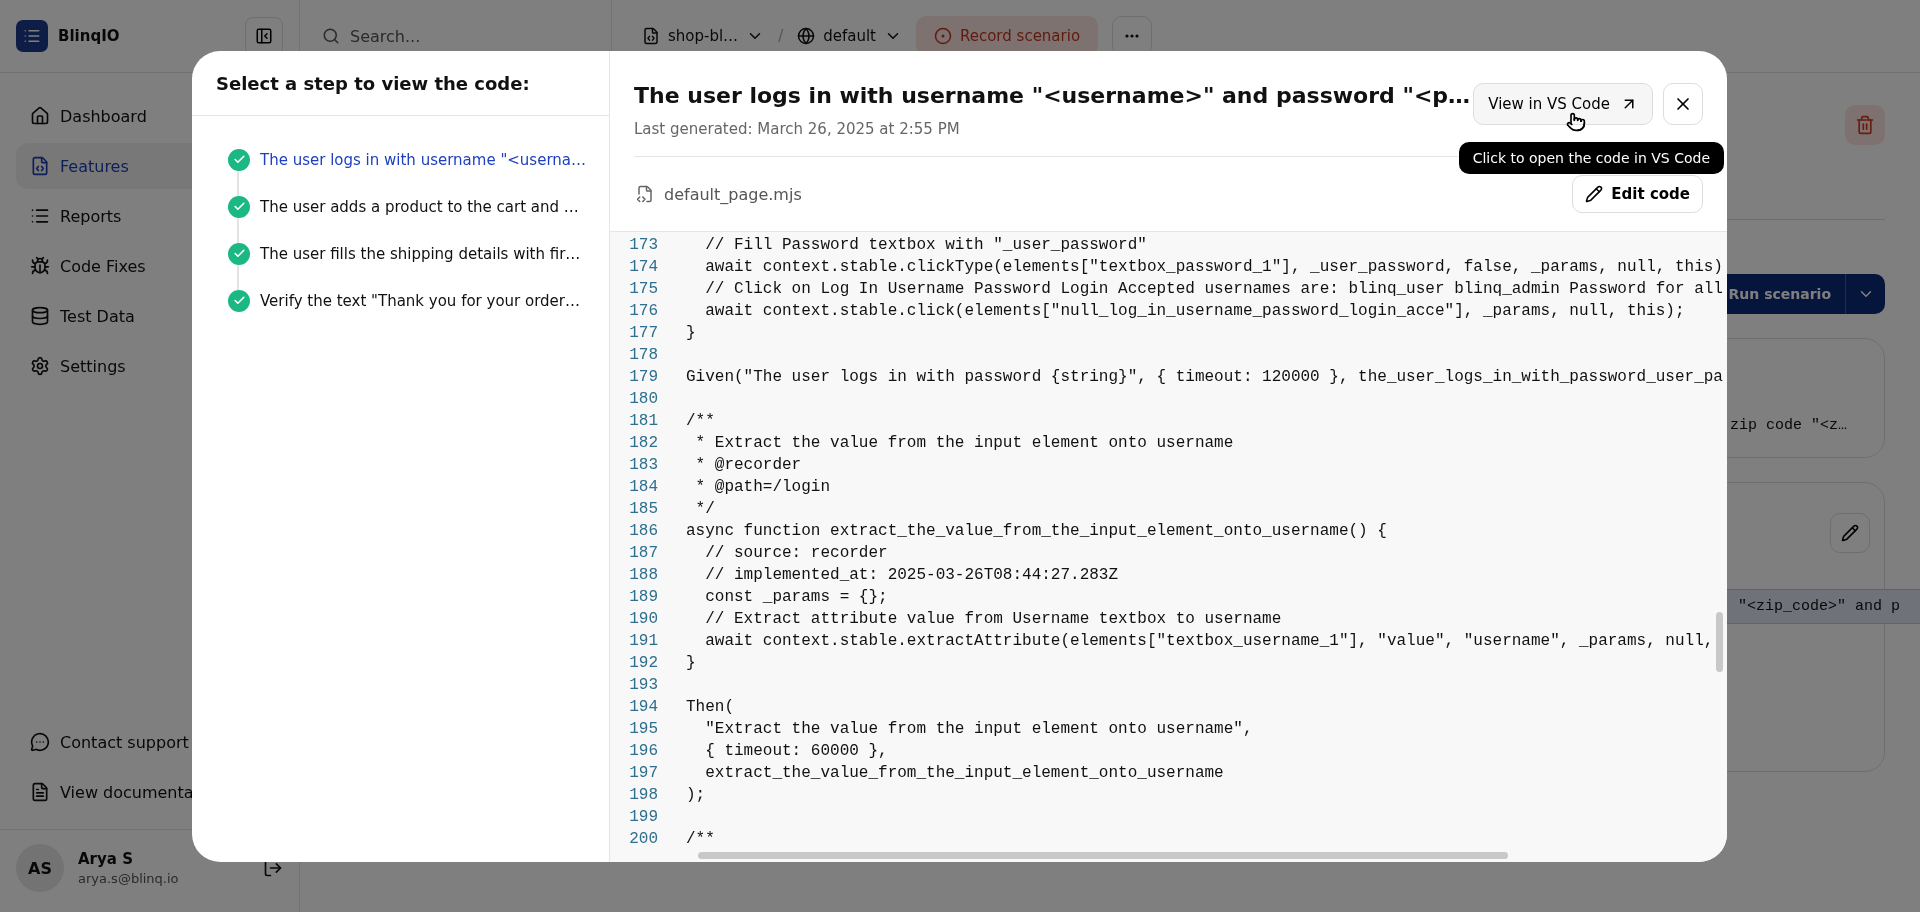 The height and width of the screenshot is (912, 1920). What do you see at coordinates (1103, 855) in the screenshot?
I see `horizontal-scrollbar` at bounding box center [1103, 855].